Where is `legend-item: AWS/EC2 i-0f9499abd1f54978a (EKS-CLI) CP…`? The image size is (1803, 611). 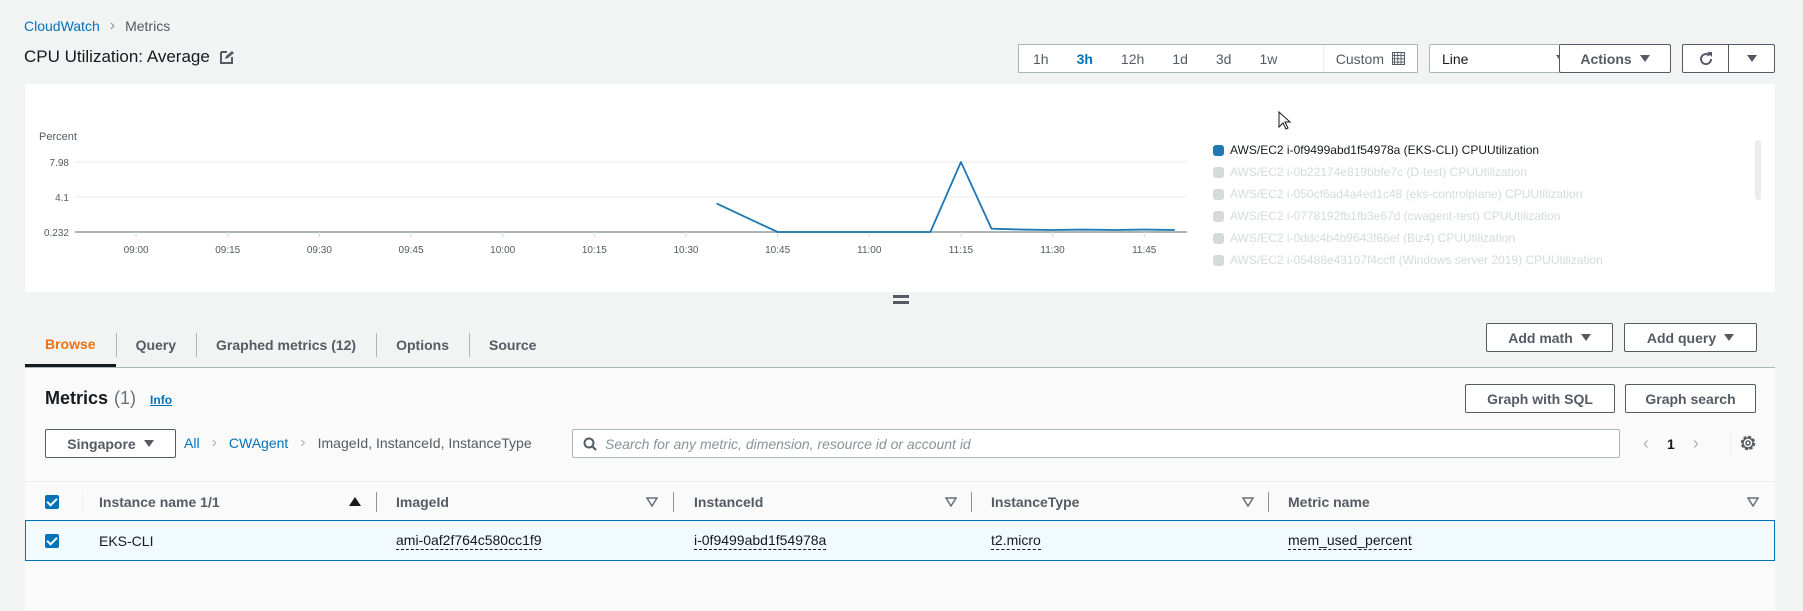 legend-item: AWS/EC2 i-0f9499abd1f54978a (EKS-CLI) CP… is located at coordinates (1478, 150).